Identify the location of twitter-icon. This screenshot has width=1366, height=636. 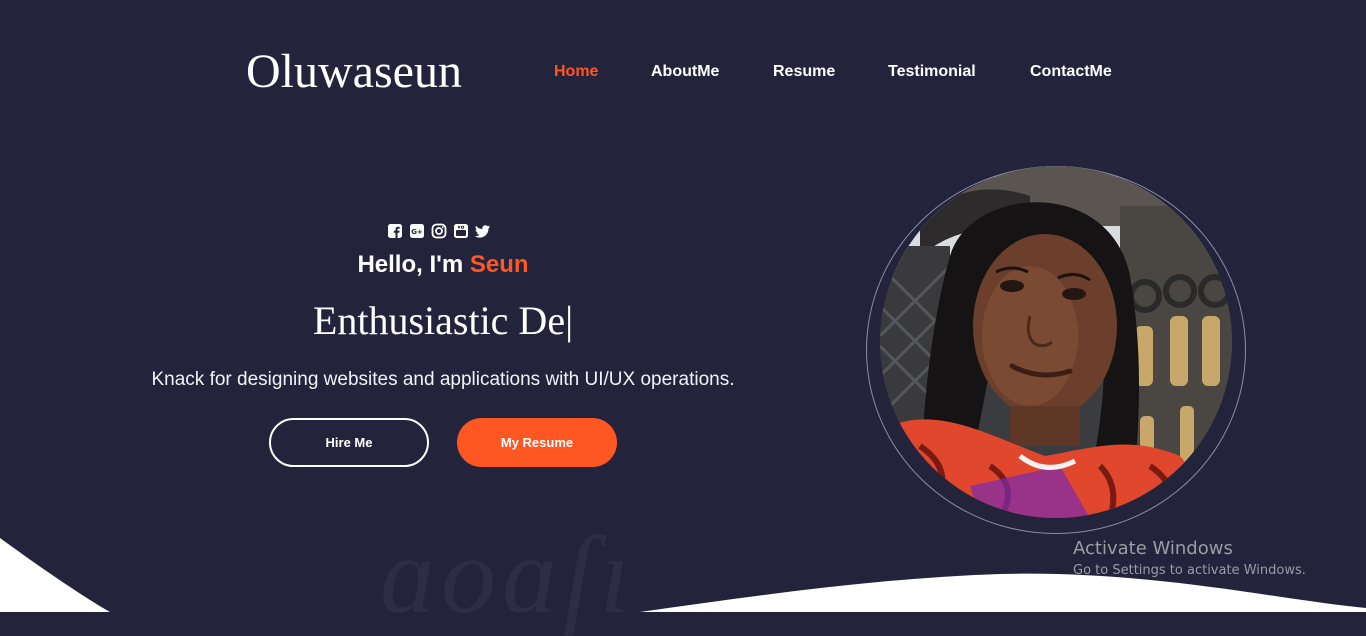
(483, 231).